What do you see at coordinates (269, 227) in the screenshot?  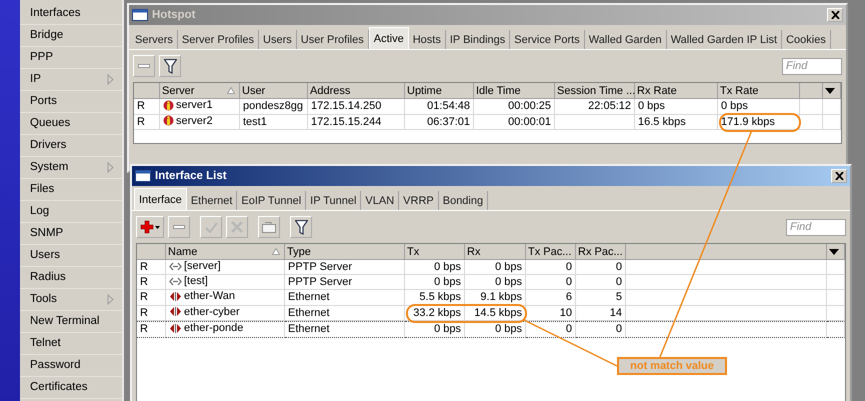 I see `comment-button` at bounding box center [269, 227].